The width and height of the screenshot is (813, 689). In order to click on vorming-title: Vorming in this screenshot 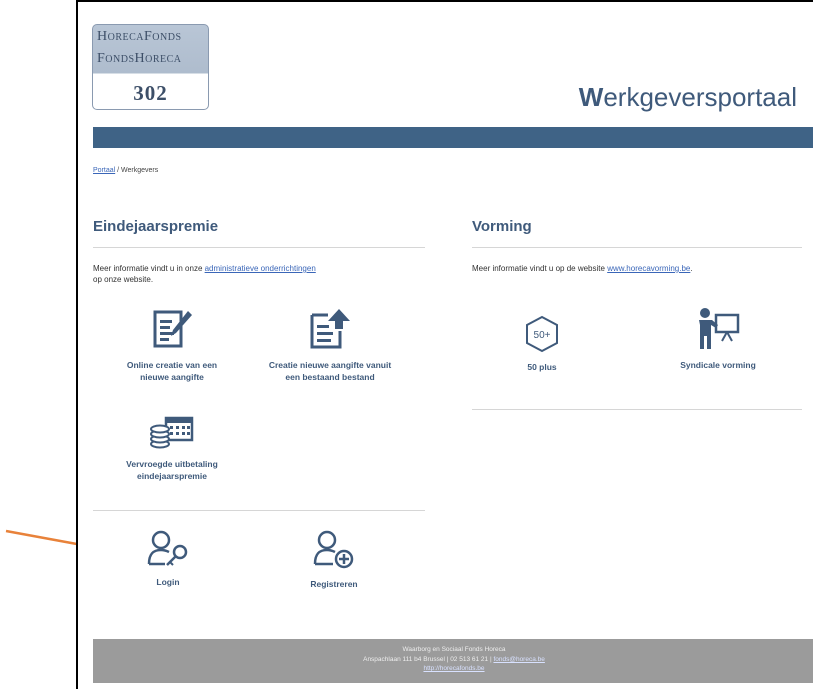, I will do `click(502, 226)`.